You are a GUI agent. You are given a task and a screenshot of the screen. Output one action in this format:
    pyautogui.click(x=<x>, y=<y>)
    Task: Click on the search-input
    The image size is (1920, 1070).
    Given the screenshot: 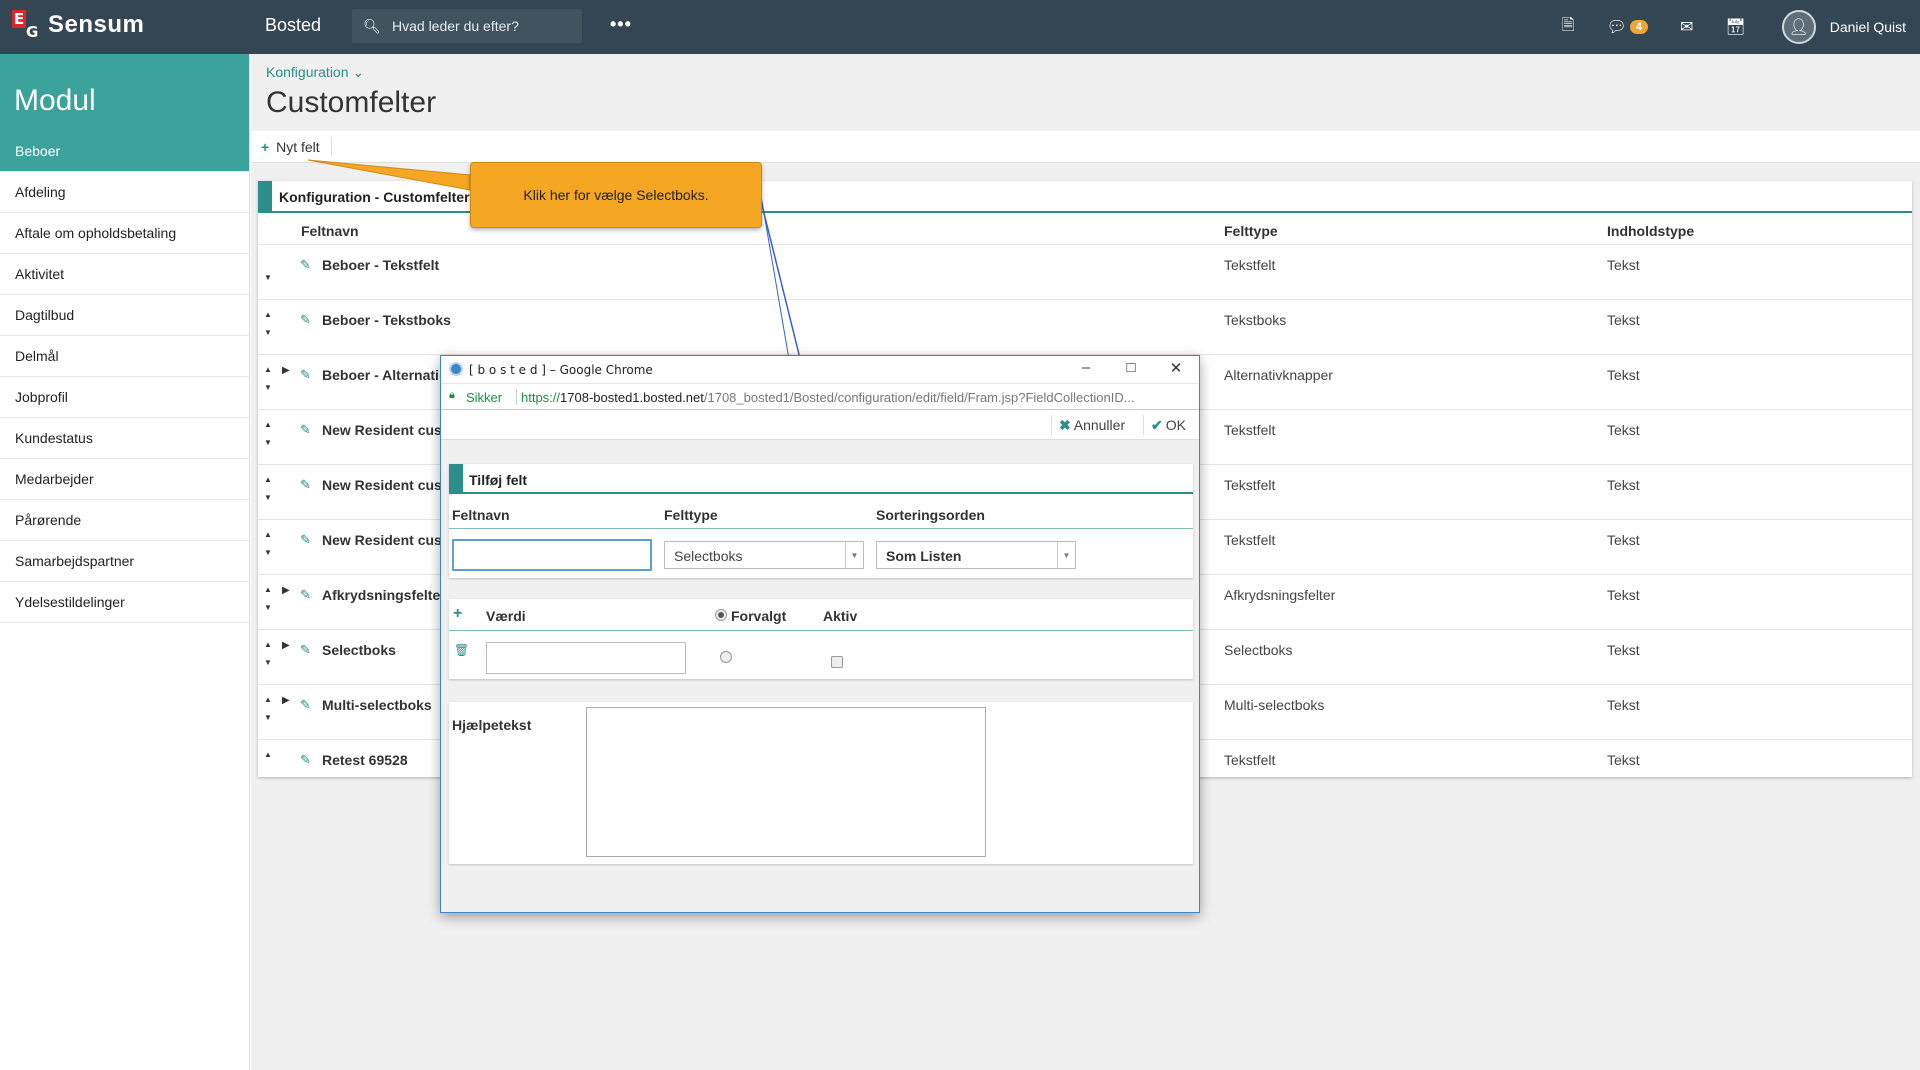 What is the action you would take?
    pyautogui.click(x=482, y=26)
    